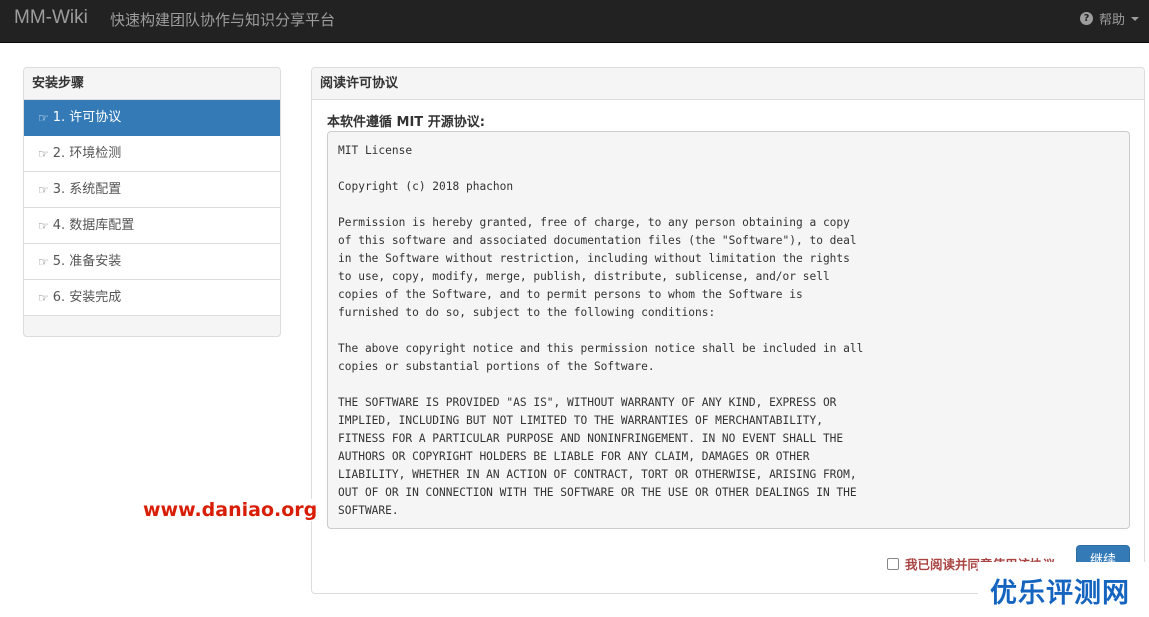  I want to click on step-label: 5. 准备安装, so click(87, 261).